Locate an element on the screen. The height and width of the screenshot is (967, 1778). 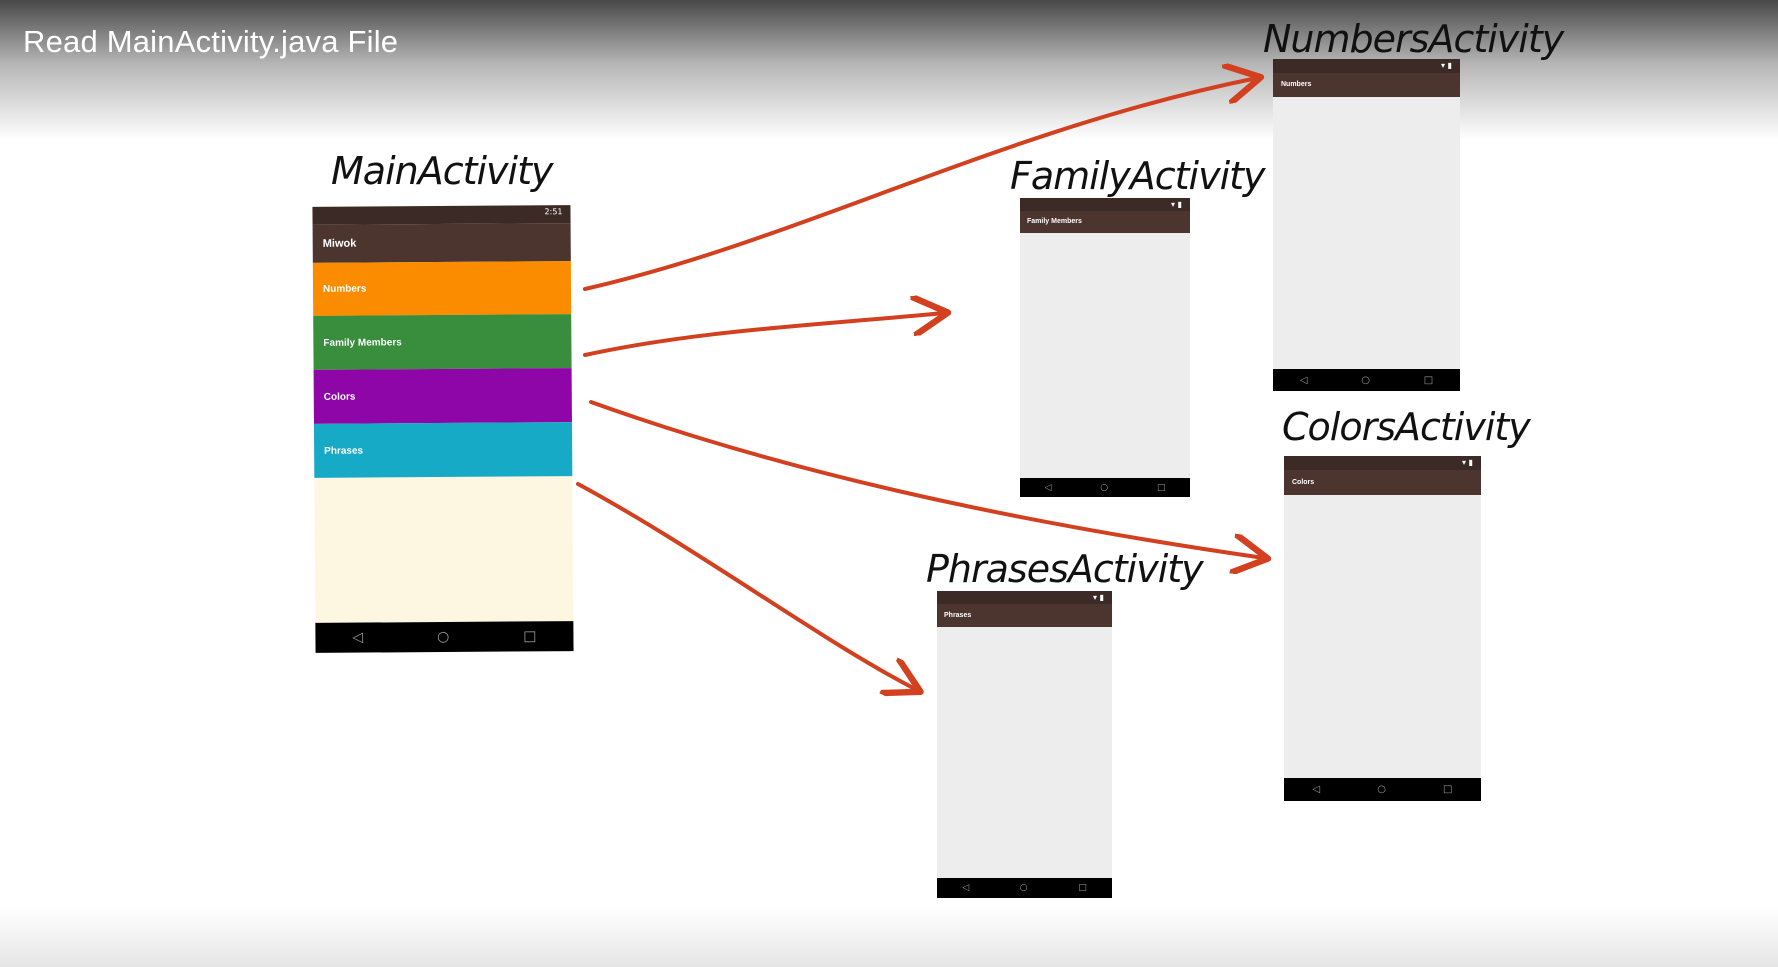
app-bar-title: Phrases is located at coordinates (958, 615).